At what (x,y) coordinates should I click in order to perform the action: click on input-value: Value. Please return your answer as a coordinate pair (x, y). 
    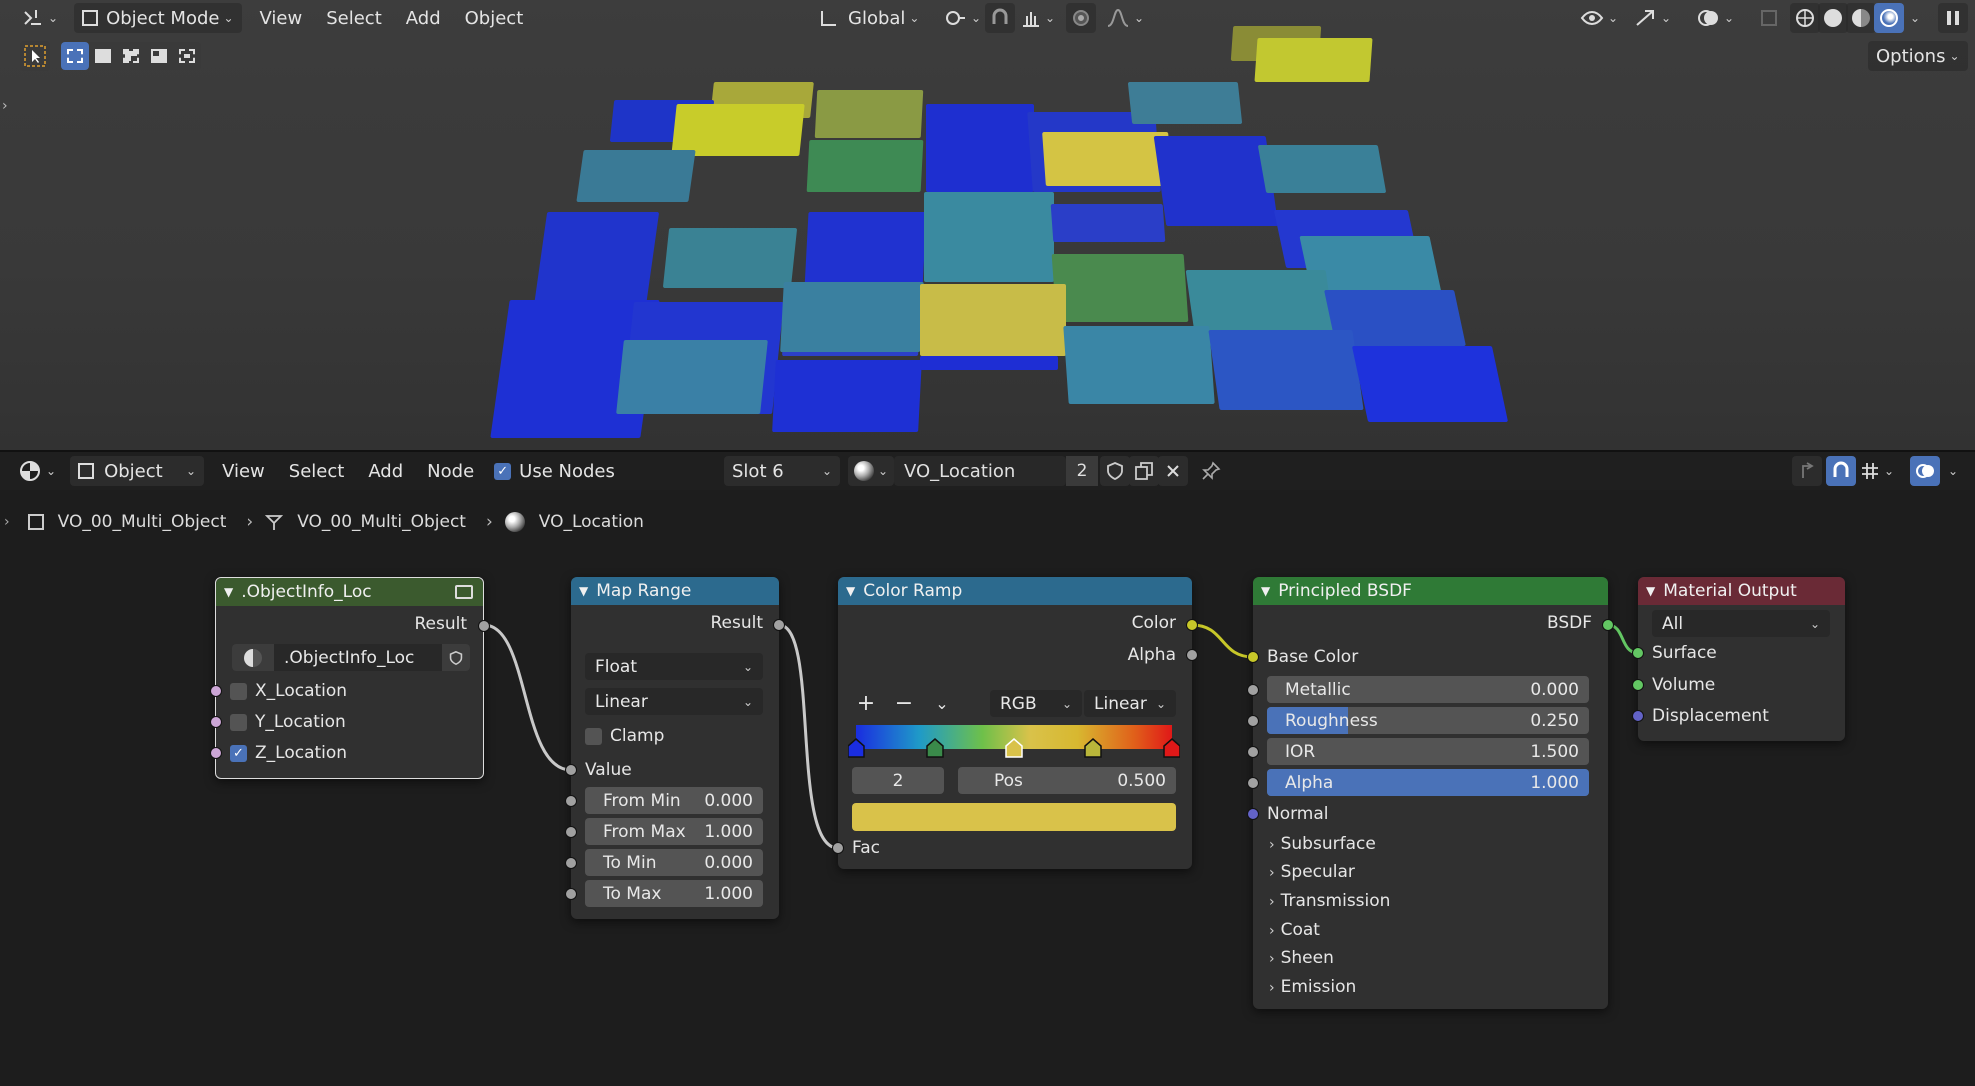
    Looking at the image, I should click on (608, 770).